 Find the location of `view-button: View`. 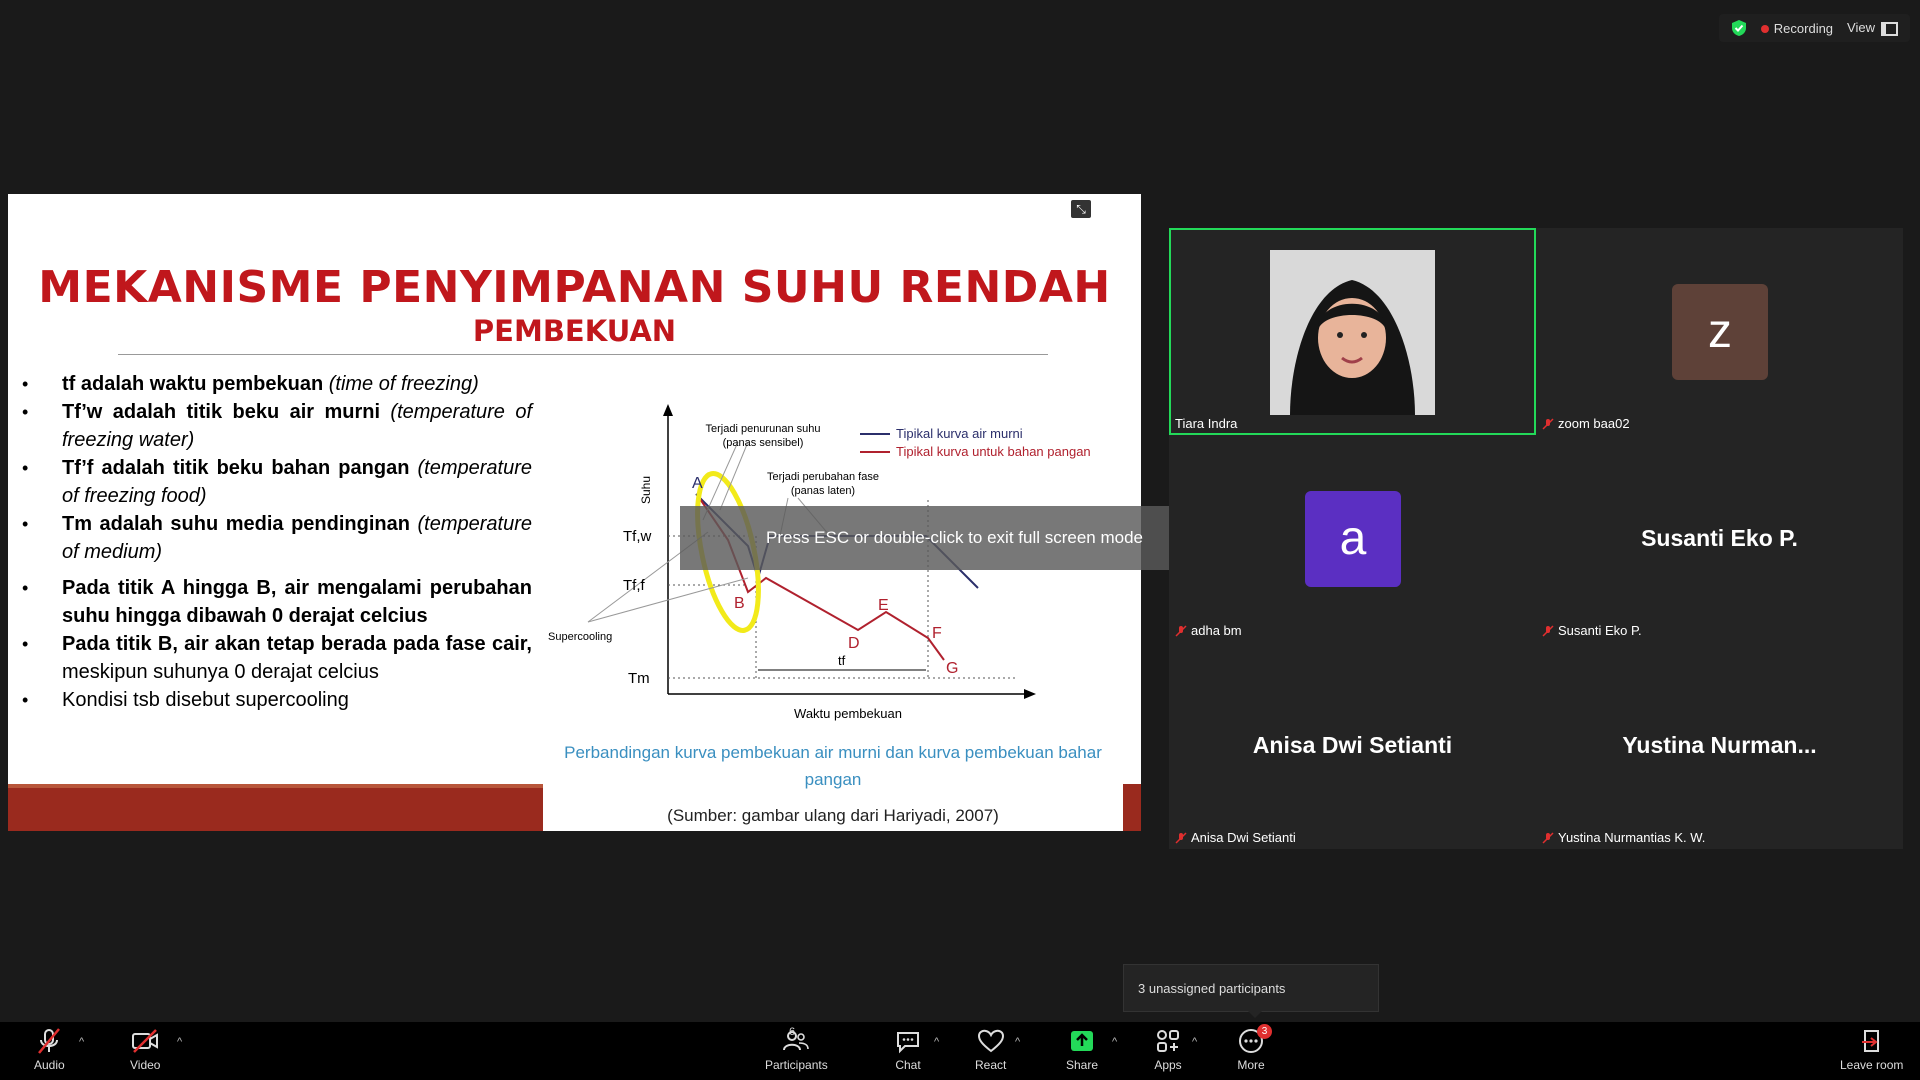

view-button: View is located at coordinates (1872, 28).